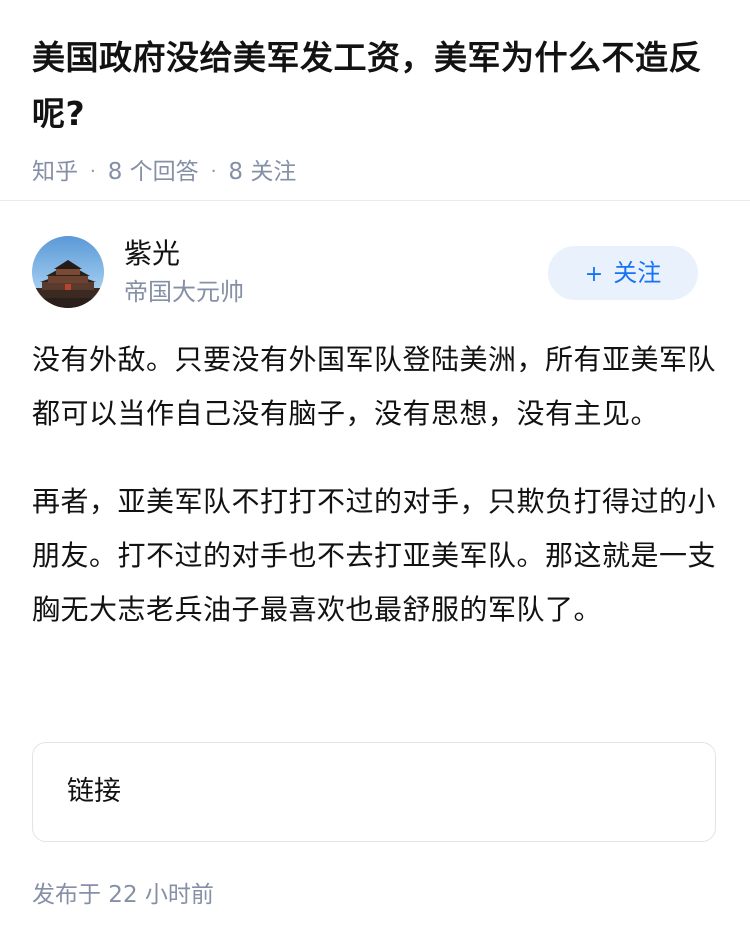  Describe the element at coordinates (184, 292) in the screenshot. I see `author-headline: 帝国大元帅` at that location.